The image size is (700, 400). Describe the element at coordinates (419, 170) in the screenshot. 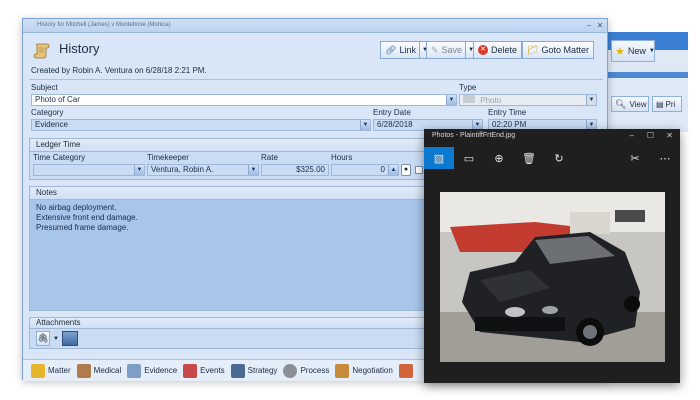

I see `billable-checkbox` at that location.